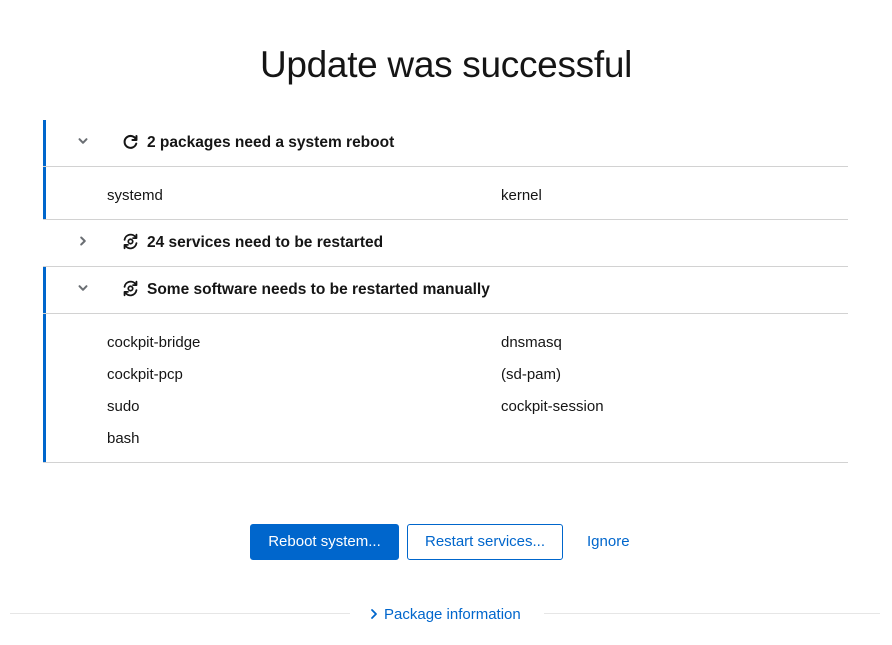 This screenshot has width=892, height=645. I want to click on package-list: systemd kernel, so click(477, 196).